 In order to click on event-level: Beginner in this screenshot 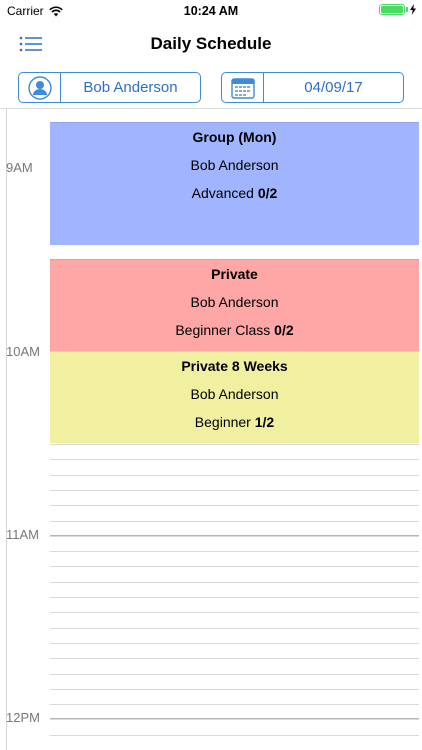, I will do `click(222, 422)`.